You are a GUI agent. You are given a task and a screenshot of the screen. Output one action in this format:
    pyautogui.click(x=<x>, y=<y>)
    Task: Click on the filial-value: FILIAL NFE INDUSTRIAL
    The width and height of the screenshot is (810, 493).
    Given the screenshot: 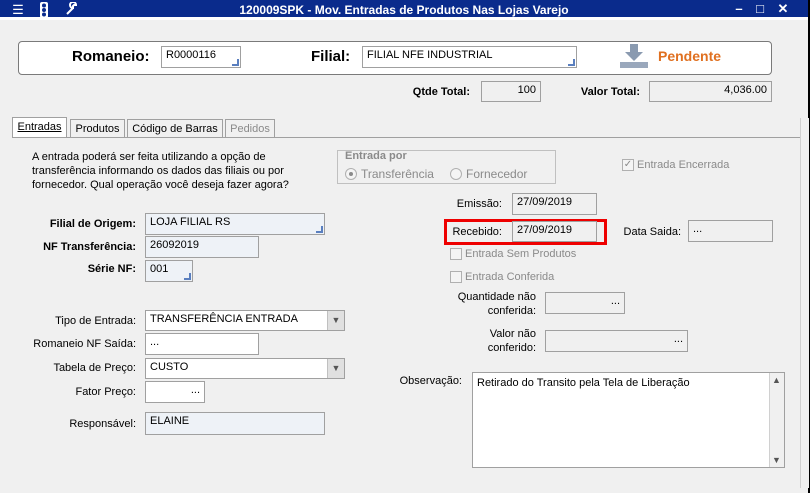 What is the action you would take?
    pyautogui.click(x=430, y=55)
    